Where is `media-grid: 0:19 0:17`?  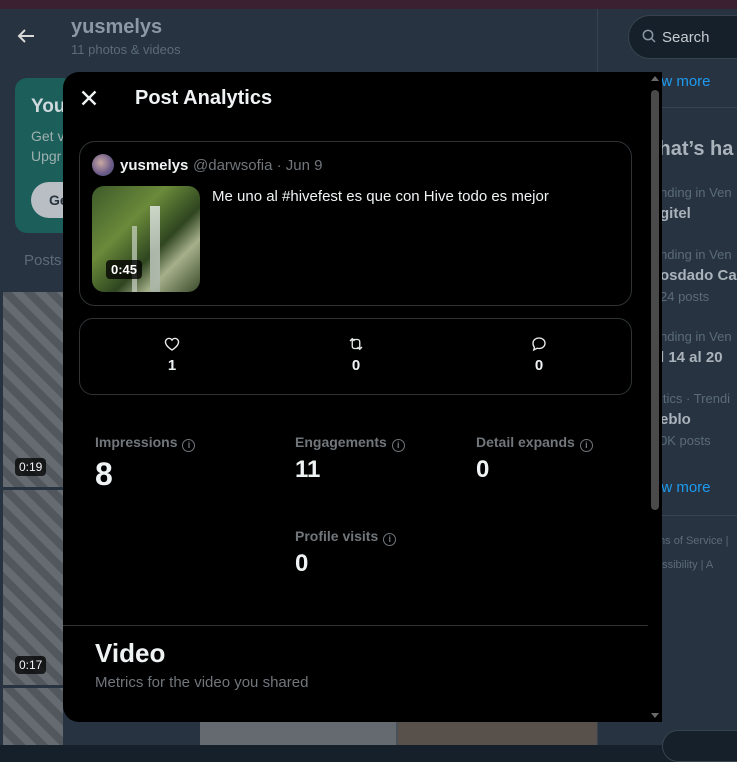 media-grid: 0:19 0:17 is located at coordinates (33, 518).